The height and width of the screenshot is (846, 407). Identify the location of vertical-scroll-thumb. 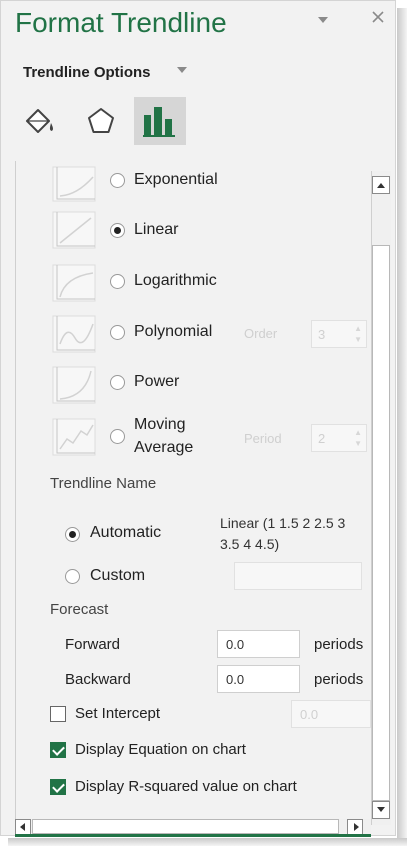
(381, 523).